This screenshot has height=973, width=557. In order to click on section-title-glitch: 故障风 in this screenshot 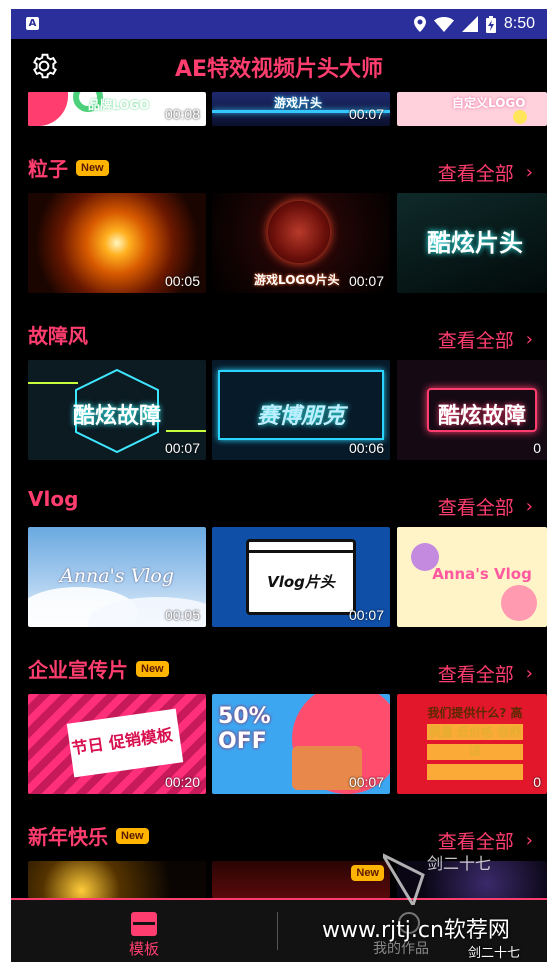, I will do `click(58, 334)`.